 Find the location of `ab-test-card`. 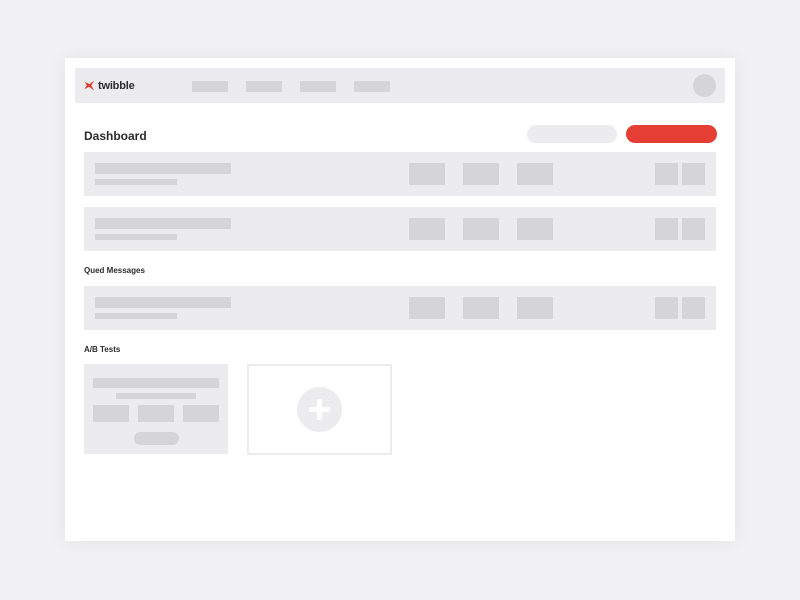

ab-test-card is located at coordinates (156, 409).